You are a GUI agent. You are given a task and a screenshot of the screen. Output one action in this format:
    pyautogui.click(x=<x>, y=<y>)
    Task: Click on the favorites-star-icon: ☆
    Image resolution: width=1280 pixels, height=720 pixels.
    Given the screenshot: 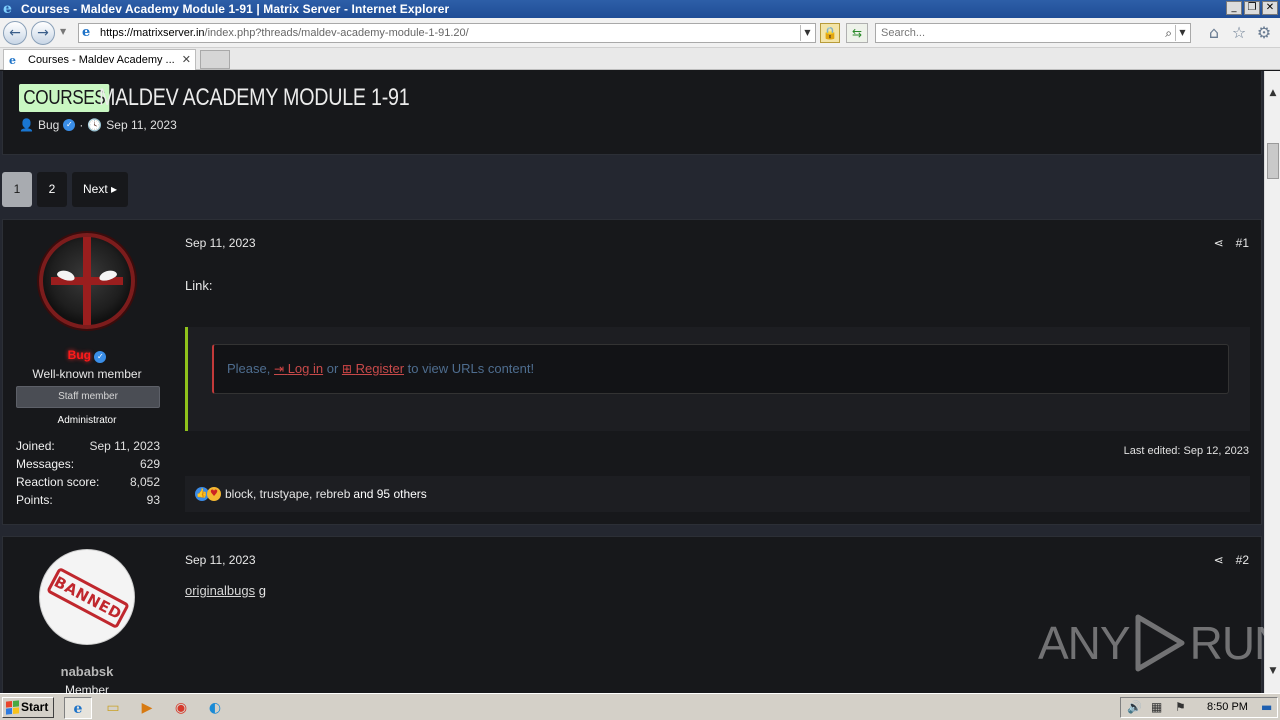 What is the action you would take?
    pyautogui.click(x=1239, y=33)
    